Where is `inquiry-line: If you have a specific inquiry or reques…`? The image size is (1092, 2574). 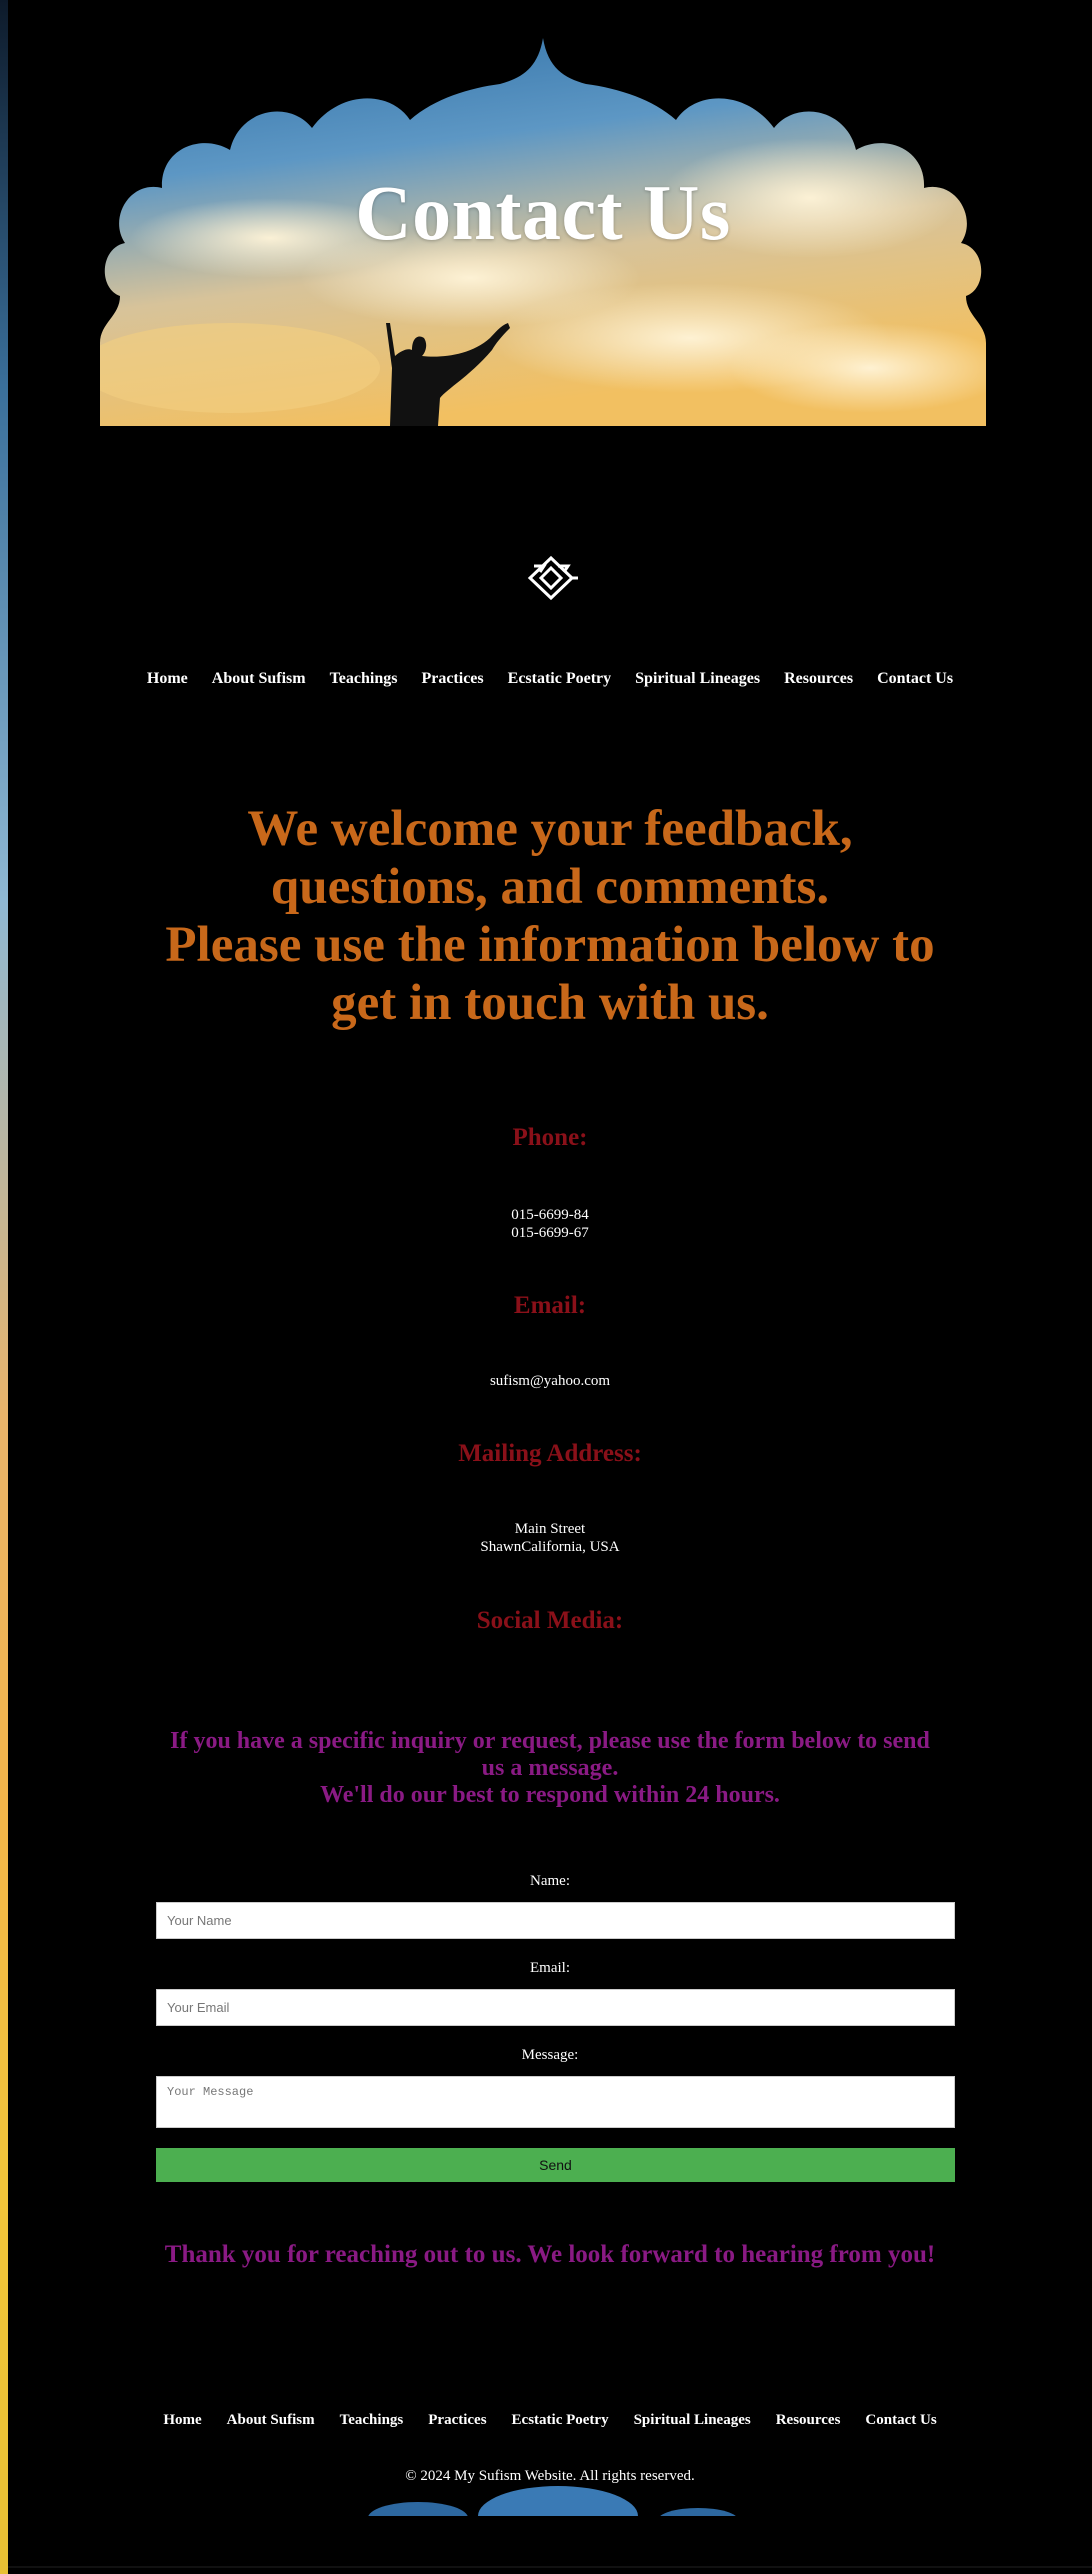
inquiry-line: If you have a specific inquiry or reques… is located at coordinates (550, 1754).